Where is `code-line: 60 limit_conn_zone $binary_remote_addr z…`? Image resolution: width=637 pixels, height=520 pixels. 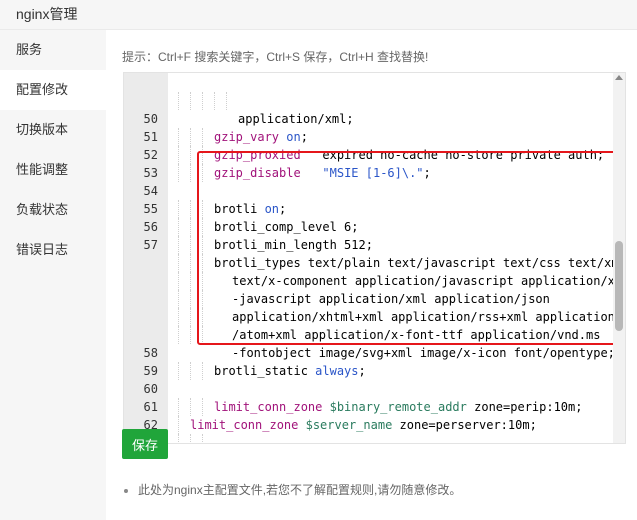 code-line: 60 limit_conn_zone $binary_remote_addr z… is located at coordinates (374, 389).